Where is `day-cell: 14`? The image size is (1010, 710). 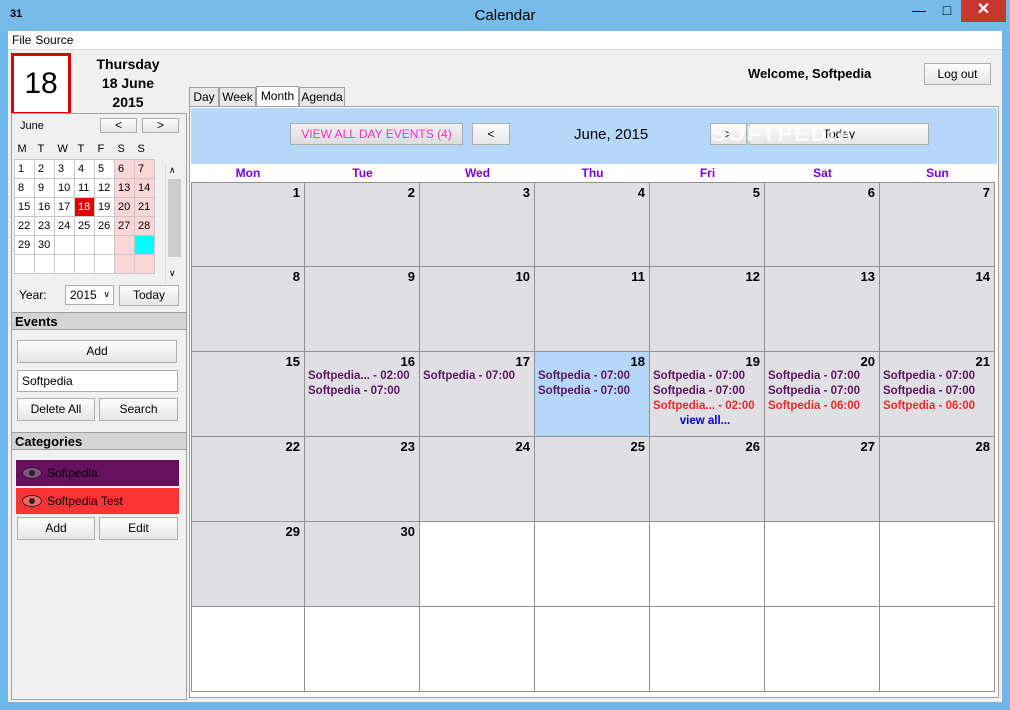
day-cell: 14 is located at coordinates (937, 309).